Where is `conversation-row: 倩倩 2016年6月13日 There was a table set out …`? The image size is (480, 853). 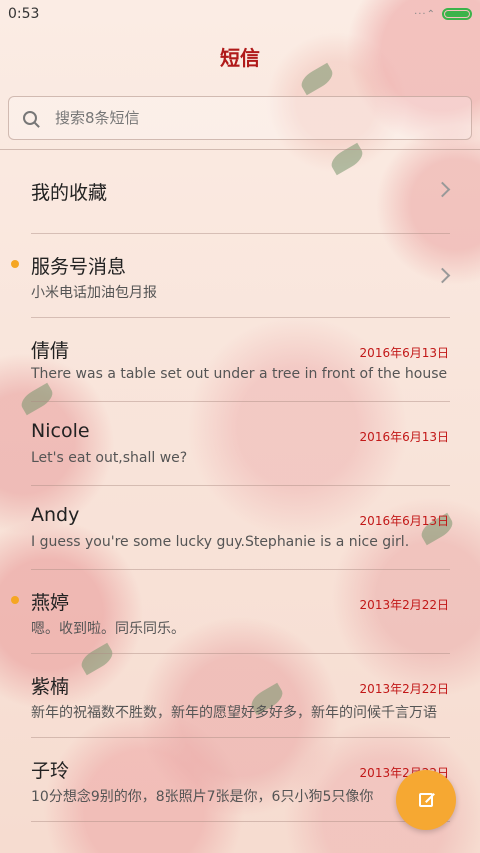
conversation-row: 倩倩 2016年6月13日 There was a table set out … is located at coordinates (240, 360).